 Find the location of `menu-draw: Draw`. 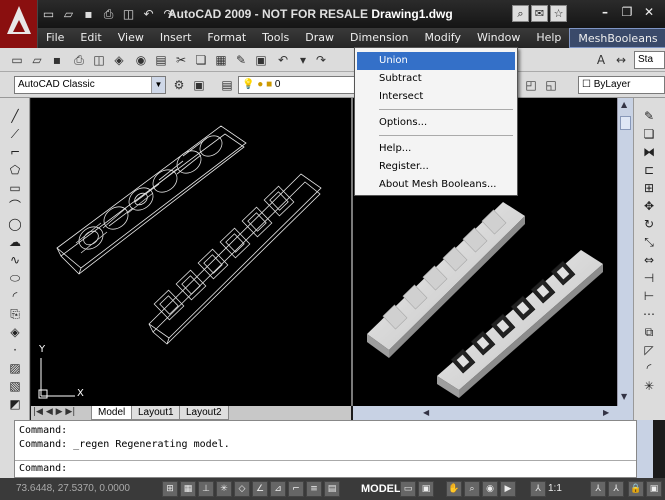

menu-draw: Draw is located at coordinates (319, 38).